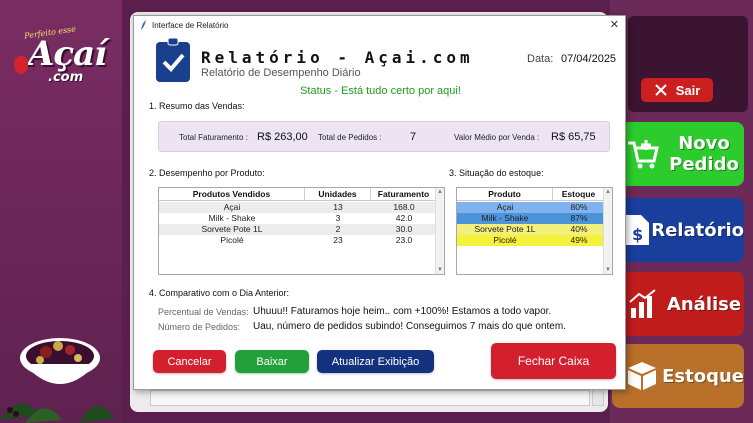 The height and width of the screenshot is (423, 753). Describe the element at coordinates (404, 218) in the screenshot. I see `table-cell: 42.0` at that location.